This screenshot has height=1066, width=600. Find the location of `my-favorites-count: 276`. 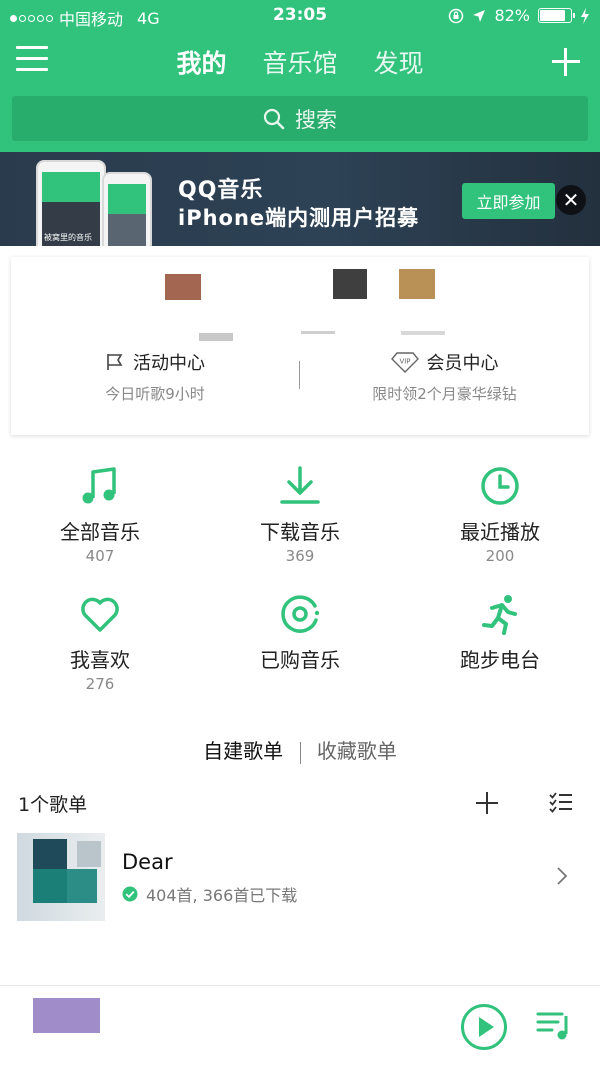

my-favorites-count: 276 is located at coordinates (100, 684).